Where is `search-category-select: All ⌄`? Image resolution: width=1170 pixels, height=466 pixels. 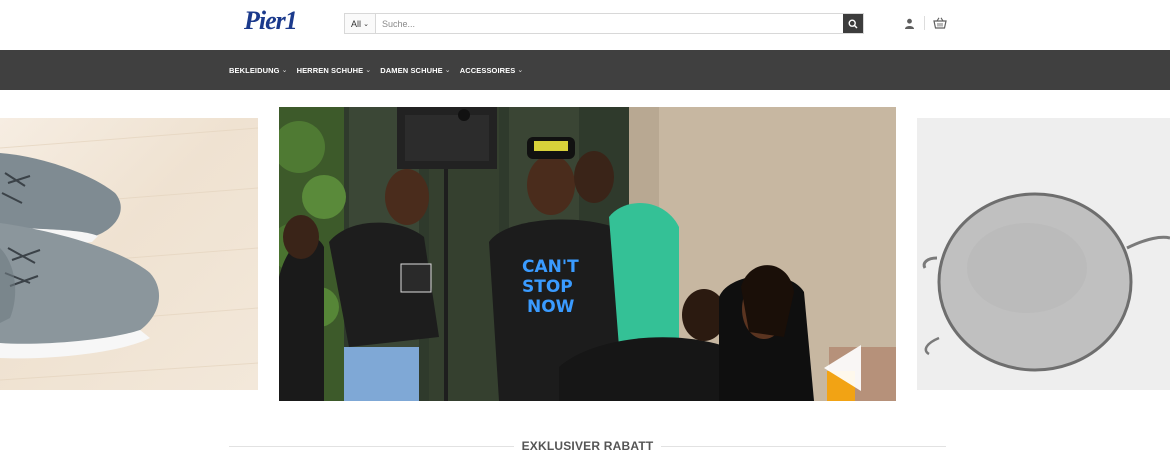 search-category-select: All ⌄ is located at coordinates (360, 23).